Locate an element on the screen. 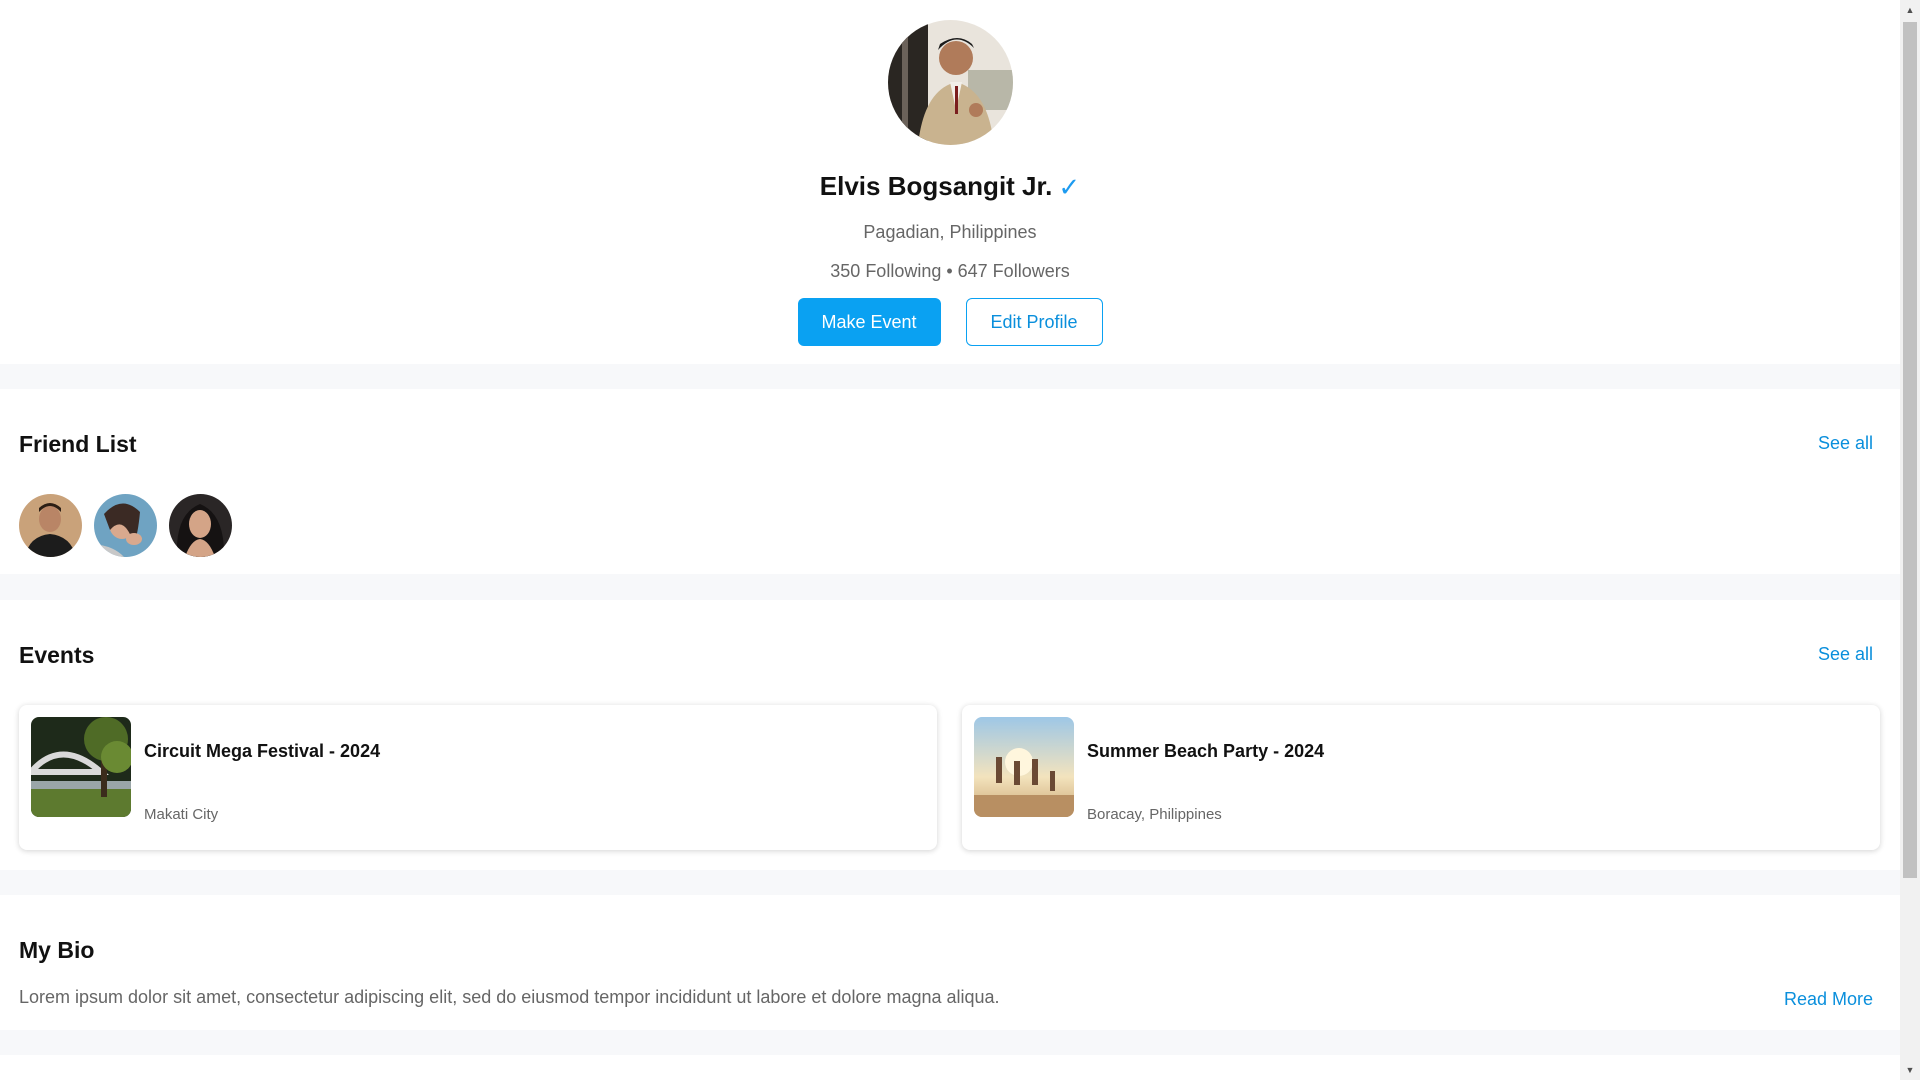  event-location: Boracay, Philippines is located at coordinates (1154, 814).